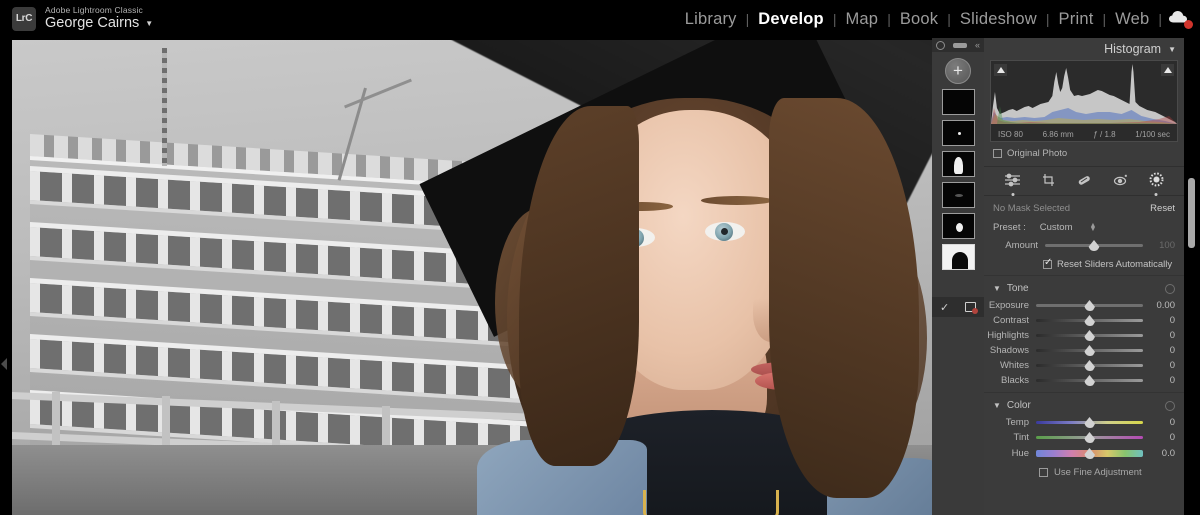  What do you see at coordinates (861, 19) in the screenshot?
I see `module-map: Map` at bounding box center [861, 19].